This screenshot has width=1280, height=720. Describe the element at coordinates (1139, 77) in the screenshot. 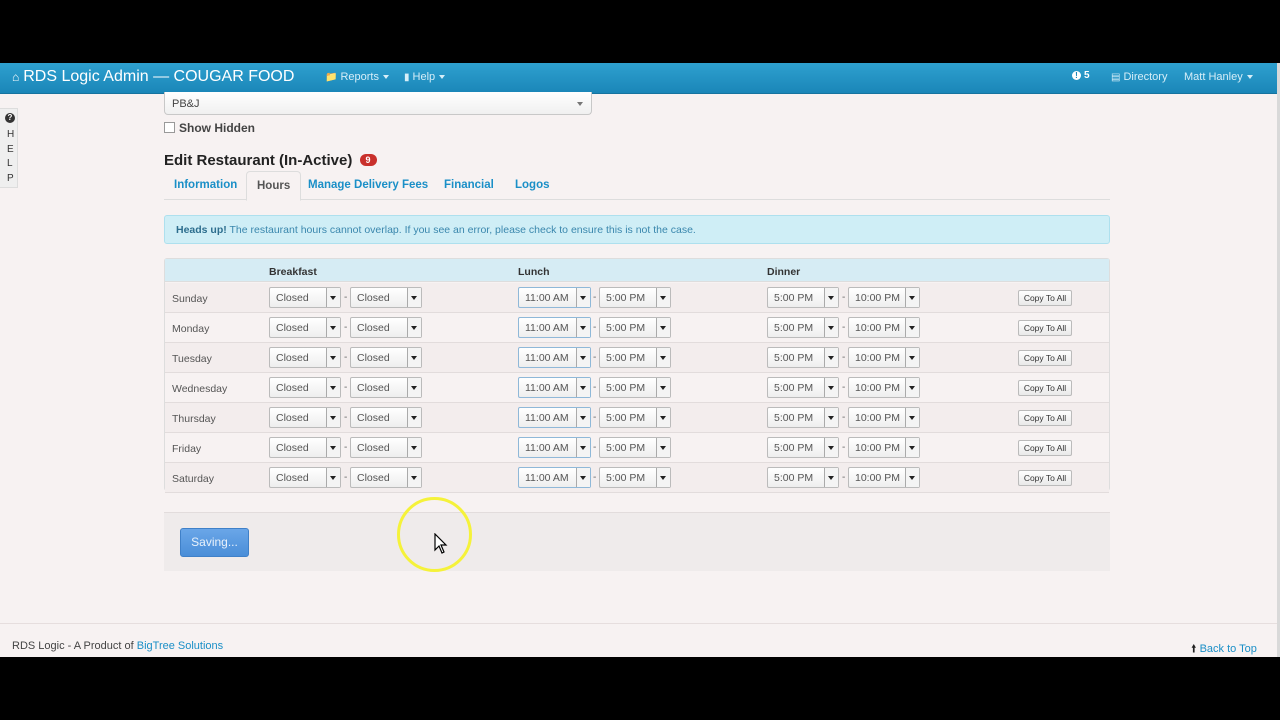

I see `directory-link: ▤ Directory` at that location.